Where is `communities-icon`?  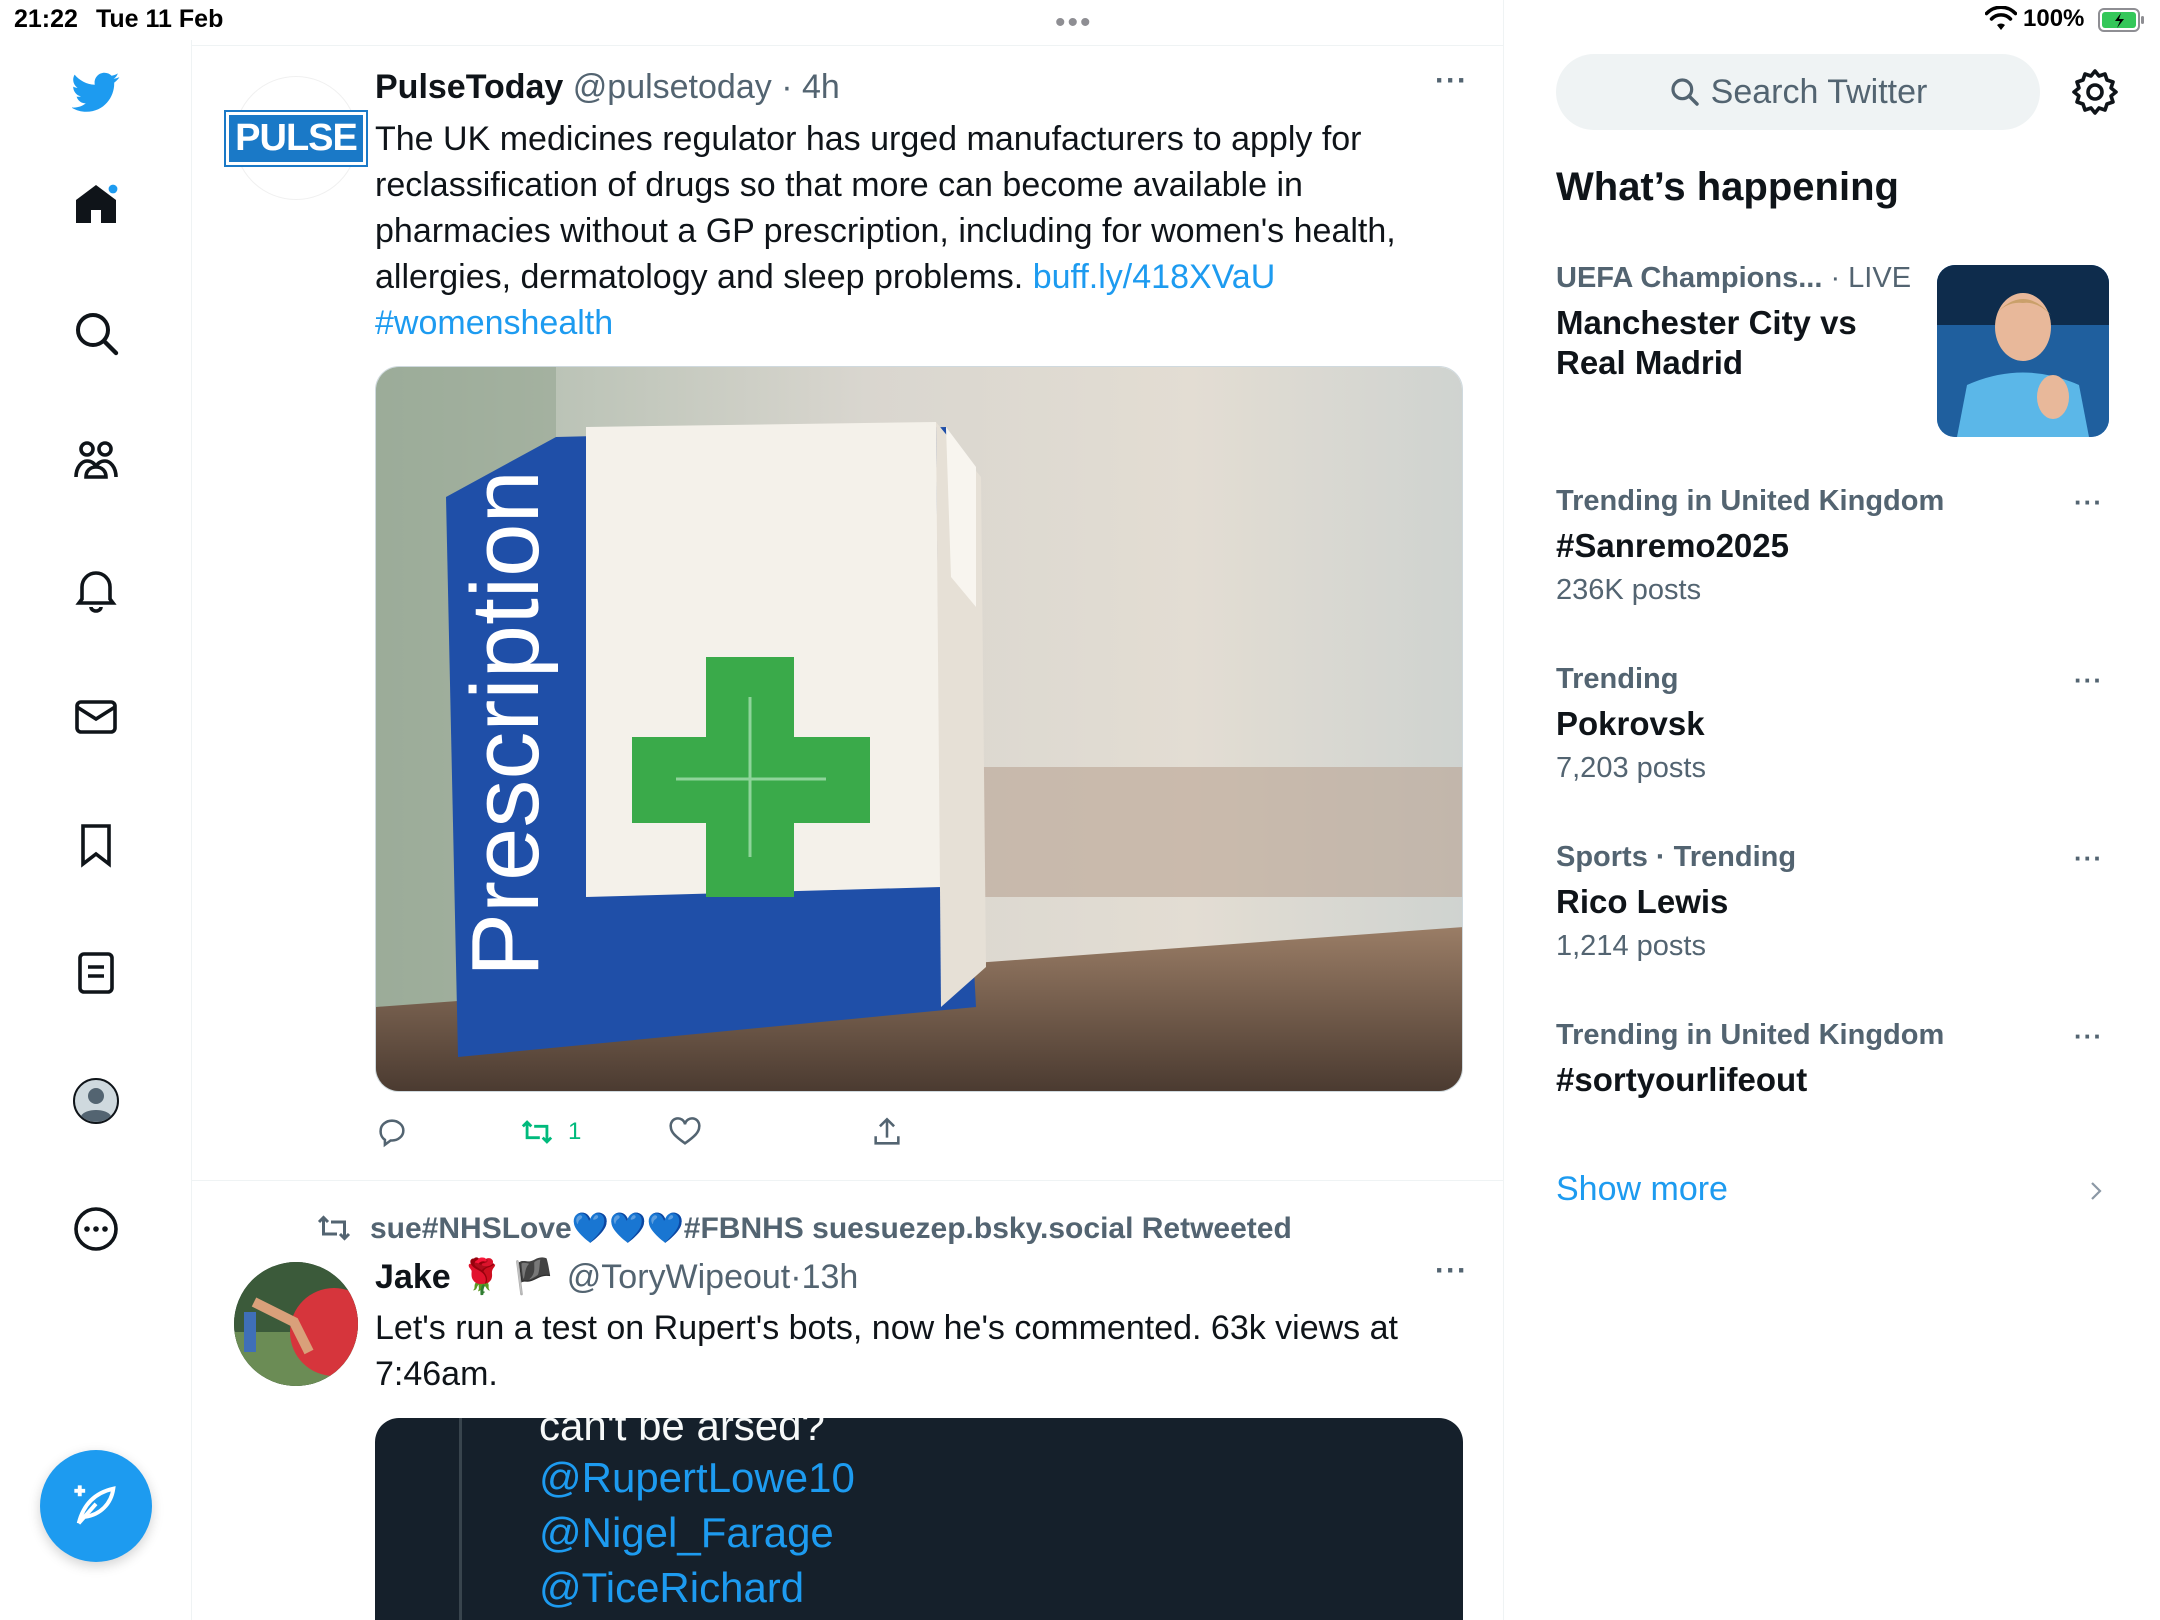
communities-icon is located at coordinates (96, 461).